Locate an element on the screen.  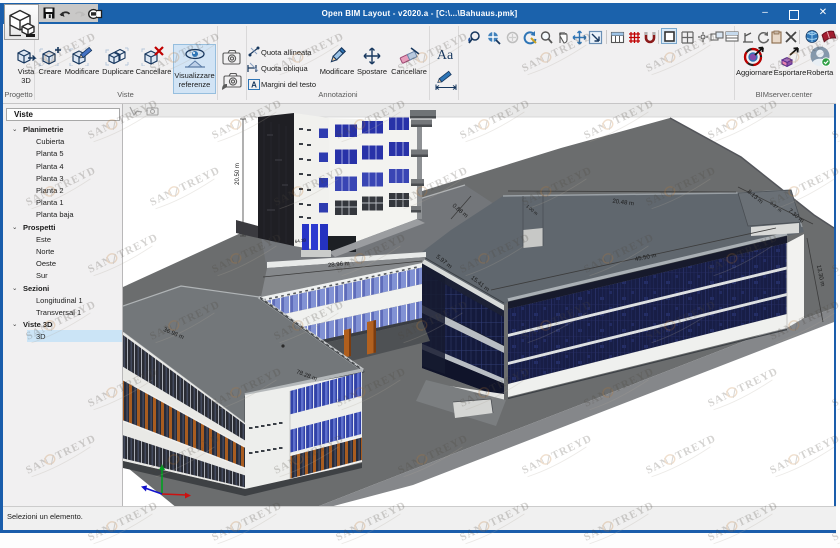
svg-text: 20.50 m is located at coordinates (238, 174).